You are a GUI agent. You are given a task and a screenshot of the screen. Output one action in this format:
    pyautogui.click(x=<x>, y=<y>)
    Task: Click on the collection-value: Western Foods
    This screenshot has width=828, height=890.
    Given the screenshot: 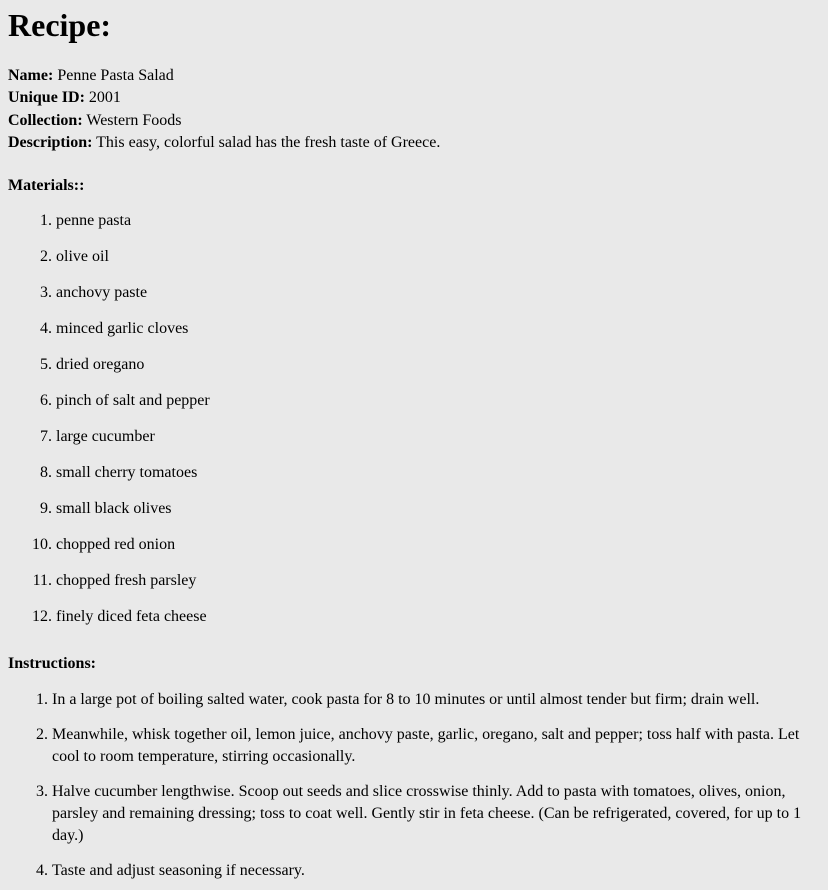 What is the action you would take?
    pyautogui.click(x=134, y=120)
    